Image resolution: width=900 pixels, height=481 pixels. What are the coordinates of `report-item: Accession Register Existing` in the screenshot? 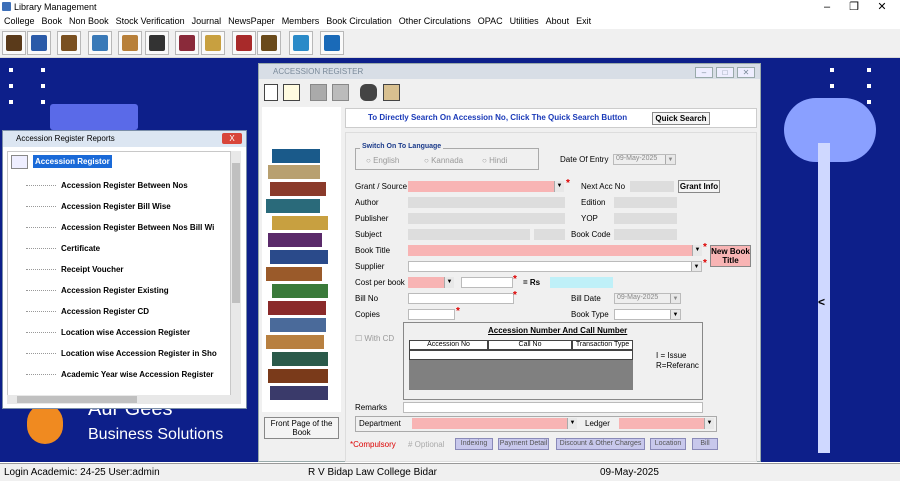 It's located at (115, 290).